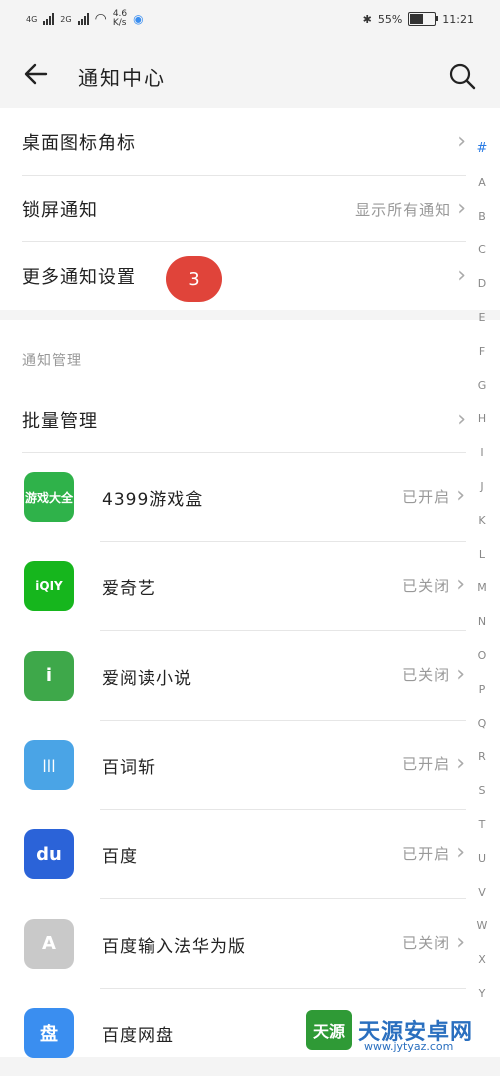 The width and height of the screenshot is (500, 1076). What do you see at coordinates (244, 142) in the screenshot?
I see `desktop-badge-setting: 桌面图标角标 ›` at bounding box center [244, 142].